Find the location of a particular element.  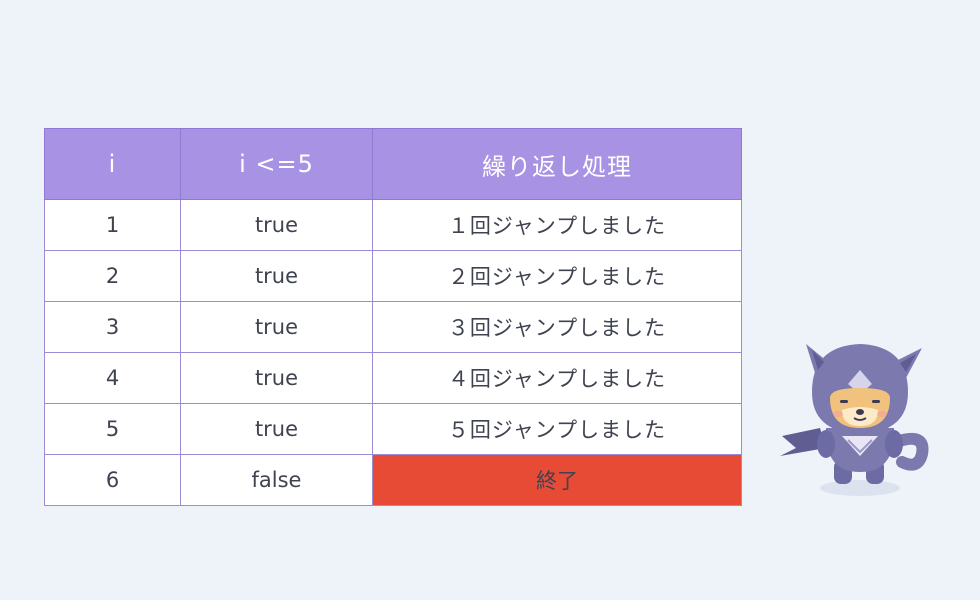

cell-i: 2 is located at coordinates (112, 276).